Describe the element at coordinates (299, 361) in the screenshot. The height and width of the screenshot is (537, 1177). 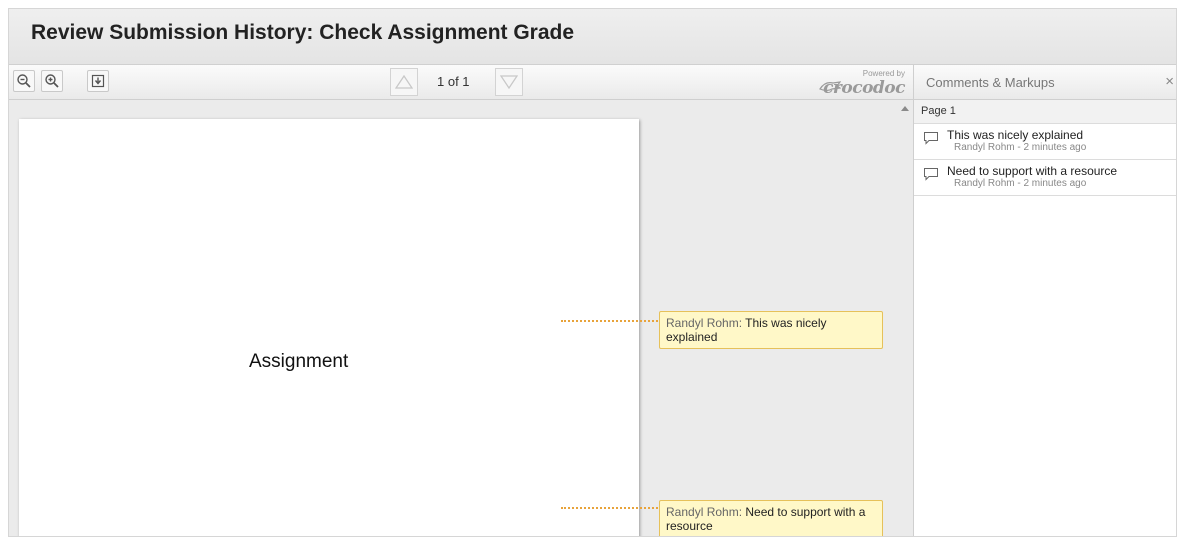
I see `page-text: Assignment` at that location.